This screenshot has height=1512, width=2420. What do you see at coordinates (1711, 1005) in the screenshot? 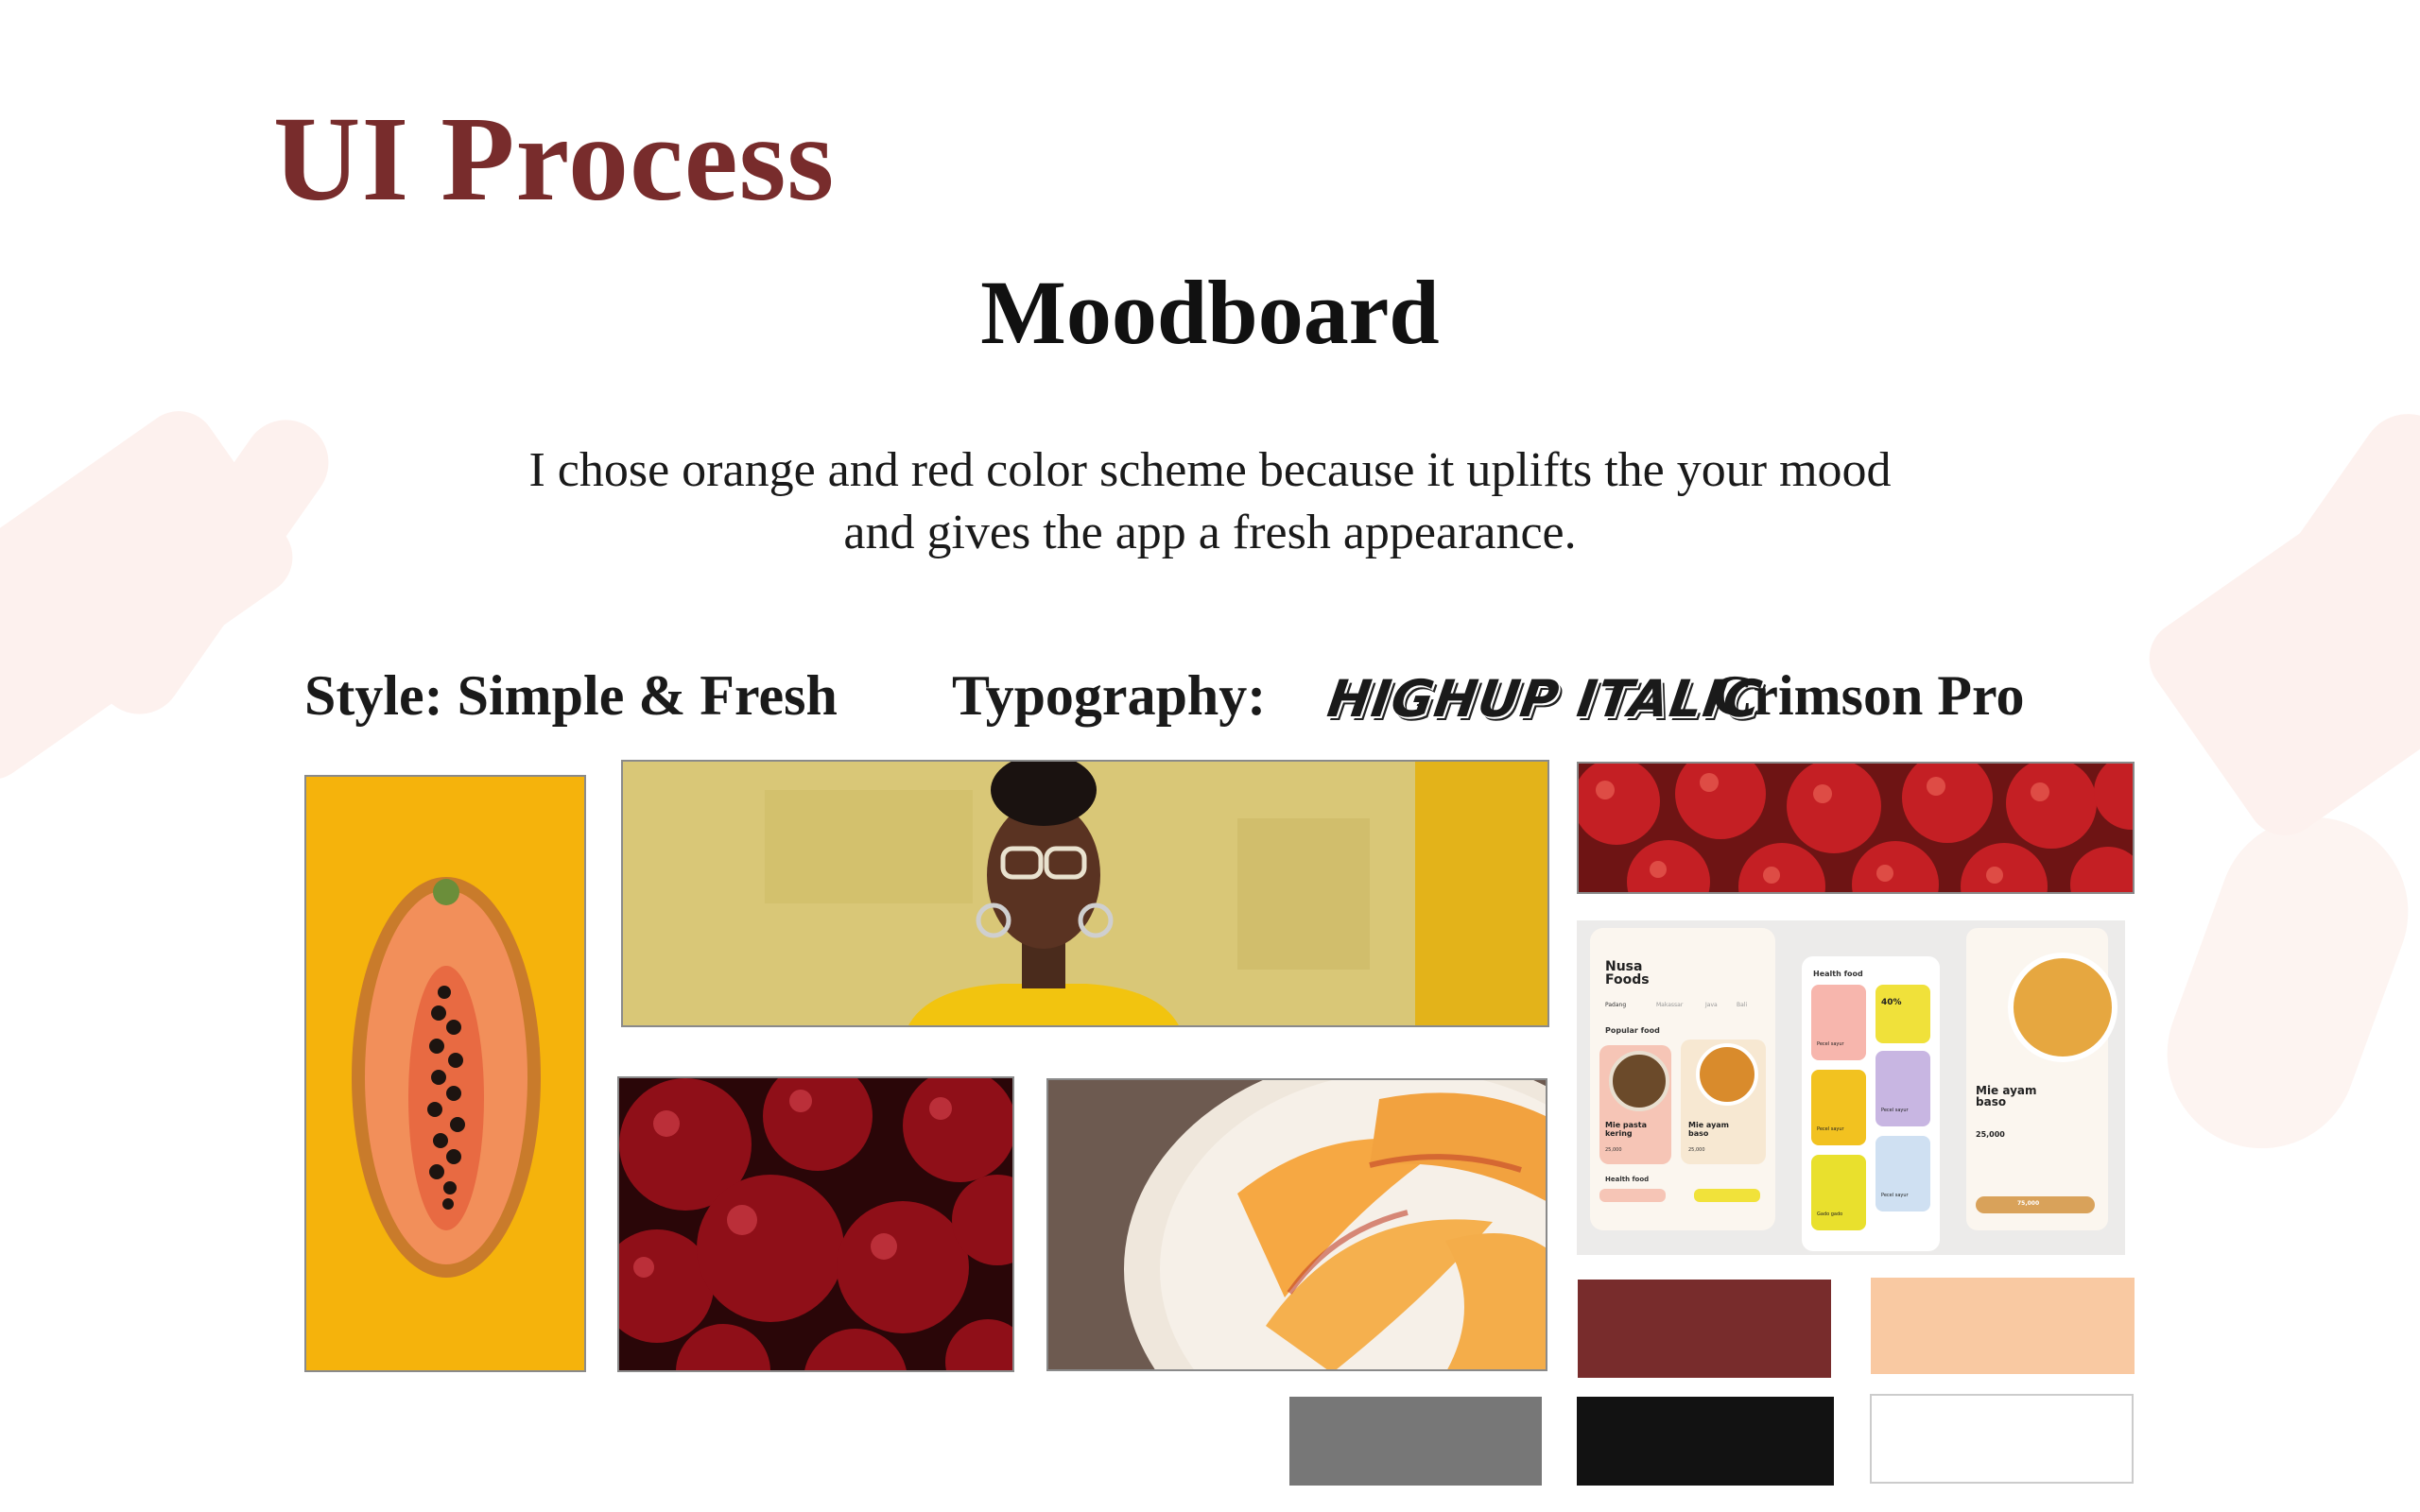
I see `tab-java: Java` at bounding box center [1711, 1005].